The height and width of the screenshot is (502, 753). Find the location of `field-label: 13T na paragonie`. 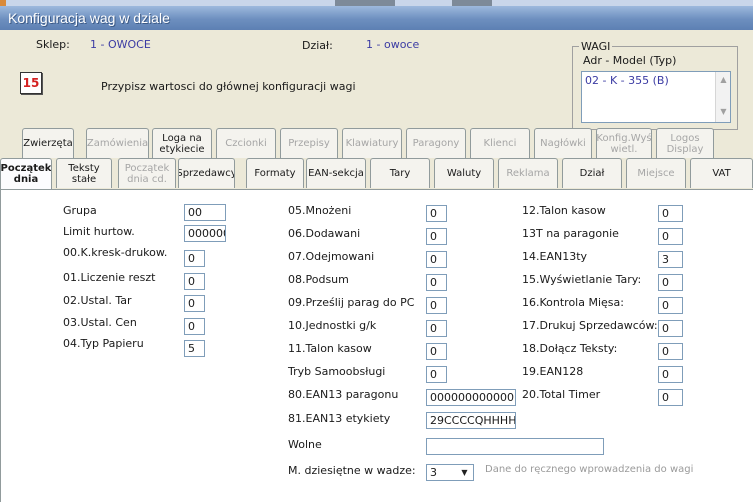

field-label: 13T na paragonie is located at coordinates (570, 233).